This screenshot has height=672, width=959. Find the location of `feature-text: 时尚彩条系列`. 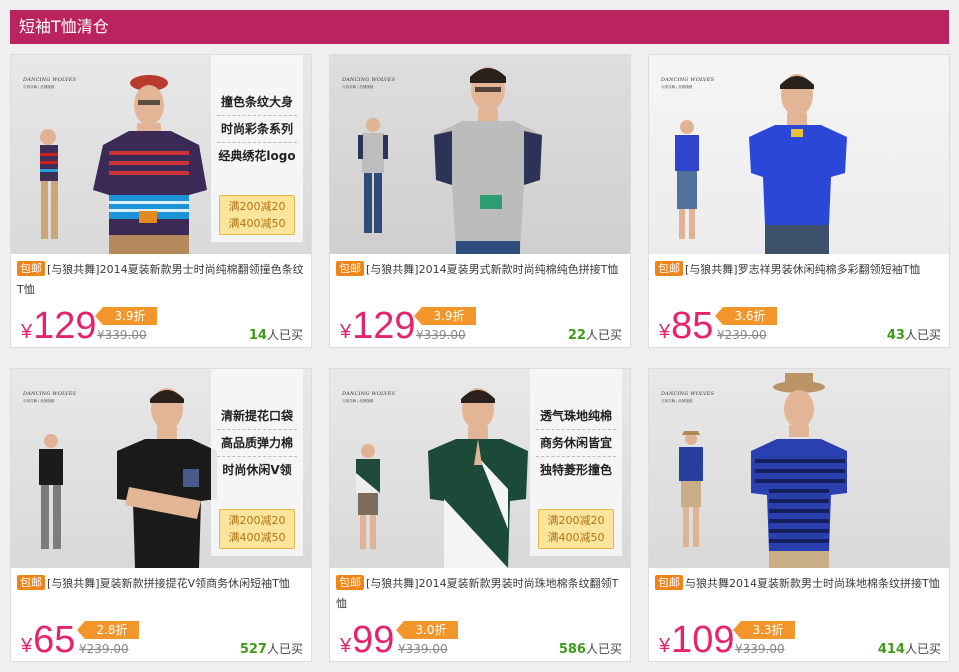

feature-text: 时尚彩条系列 is located at coordinates (257, 129).